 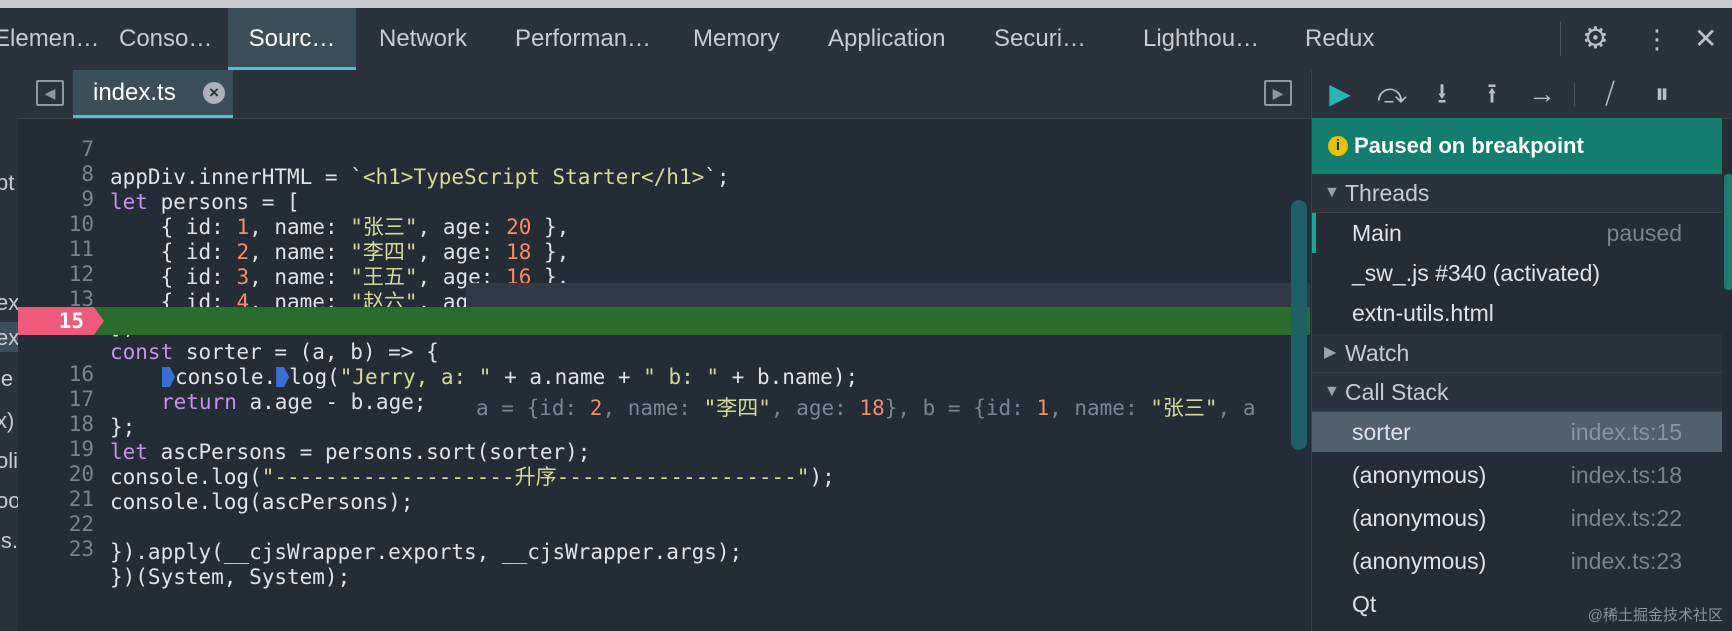 What do you see at coordinates (886, 39) in the screenshot?
I see `tab-application: Application` at bounding box center [886, 39].